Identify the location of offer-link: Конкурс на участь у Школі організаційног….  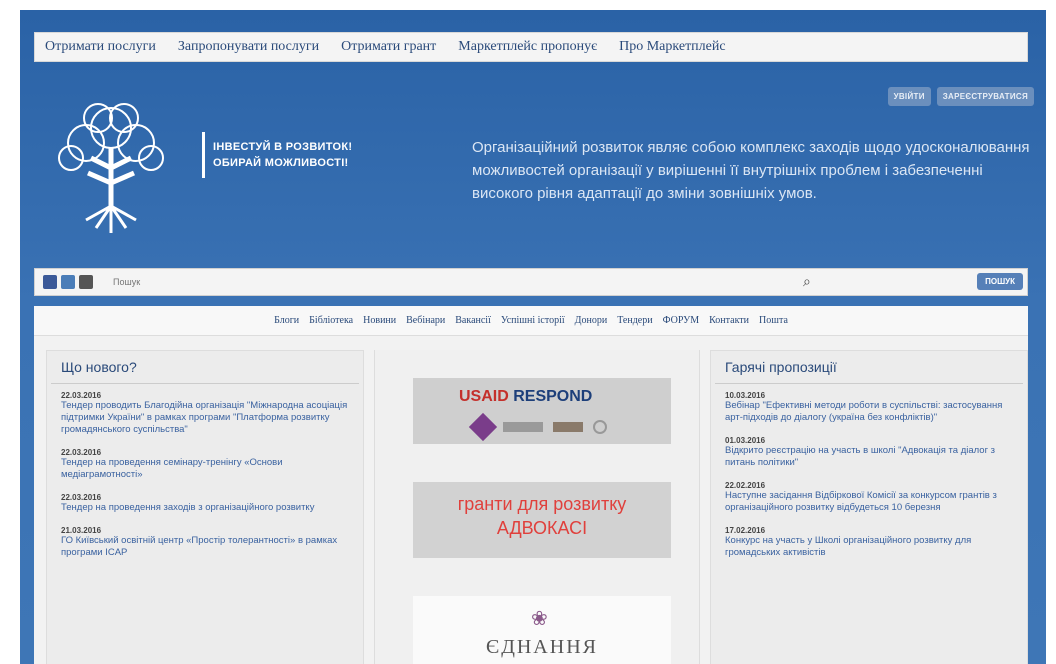
(869, 547).